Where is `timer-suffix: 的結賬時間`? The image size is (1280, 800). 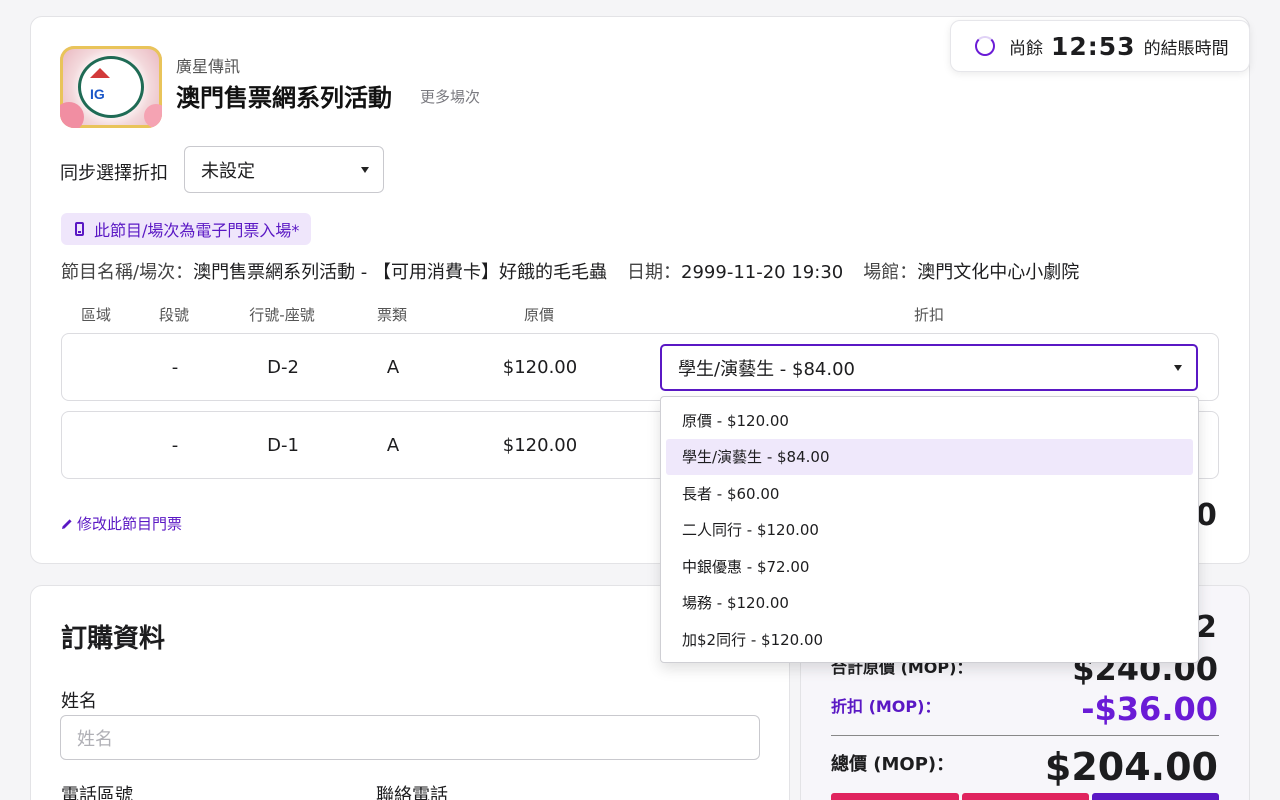
timer-suffix: 的結賬時間 is located at coordinates (1186, 48).